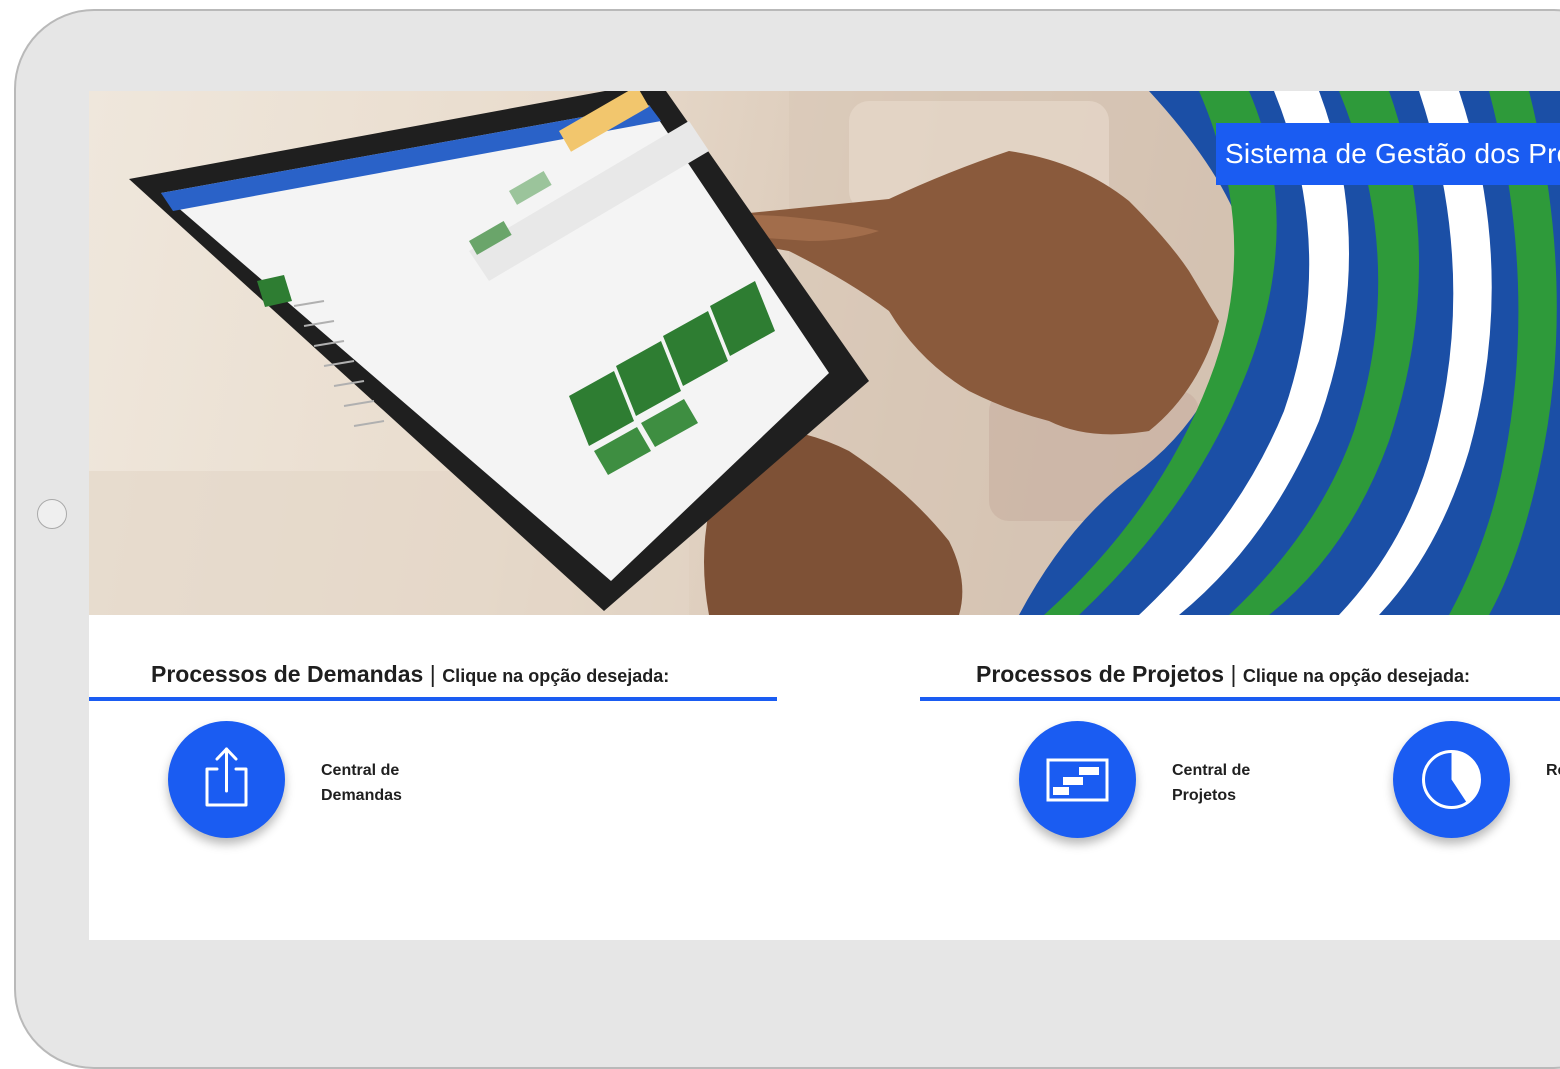 This screenshot has width=1560, height=1069. What do you see at coordinates (1204, 795) in the screenshot?
I see `label-line: Projetos` at bounding box center [1204, 795].